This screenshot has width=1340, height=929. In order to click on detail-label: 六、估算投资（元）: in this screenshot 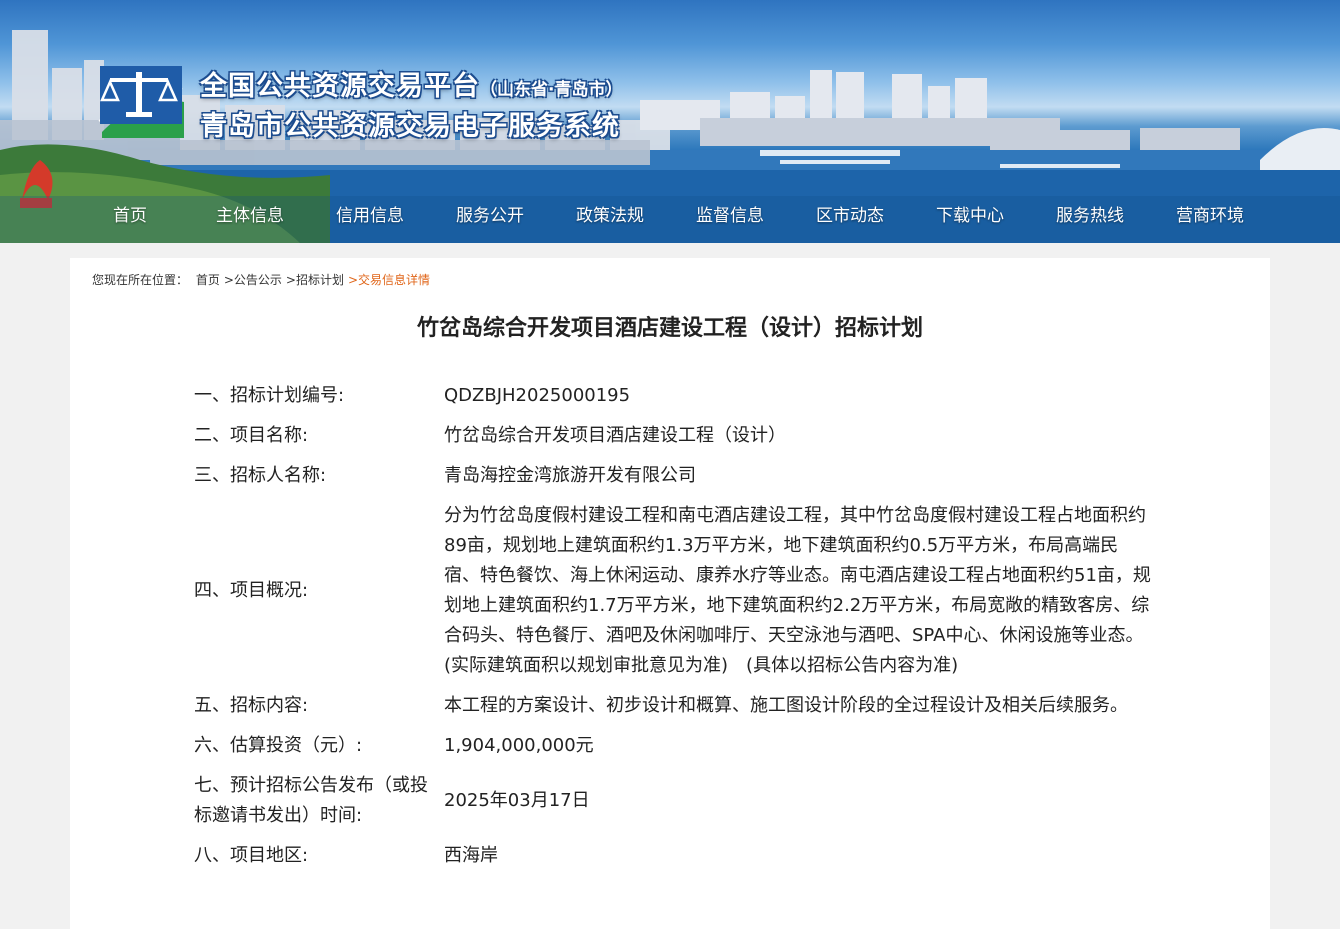, I will do `click(278, 745)`.